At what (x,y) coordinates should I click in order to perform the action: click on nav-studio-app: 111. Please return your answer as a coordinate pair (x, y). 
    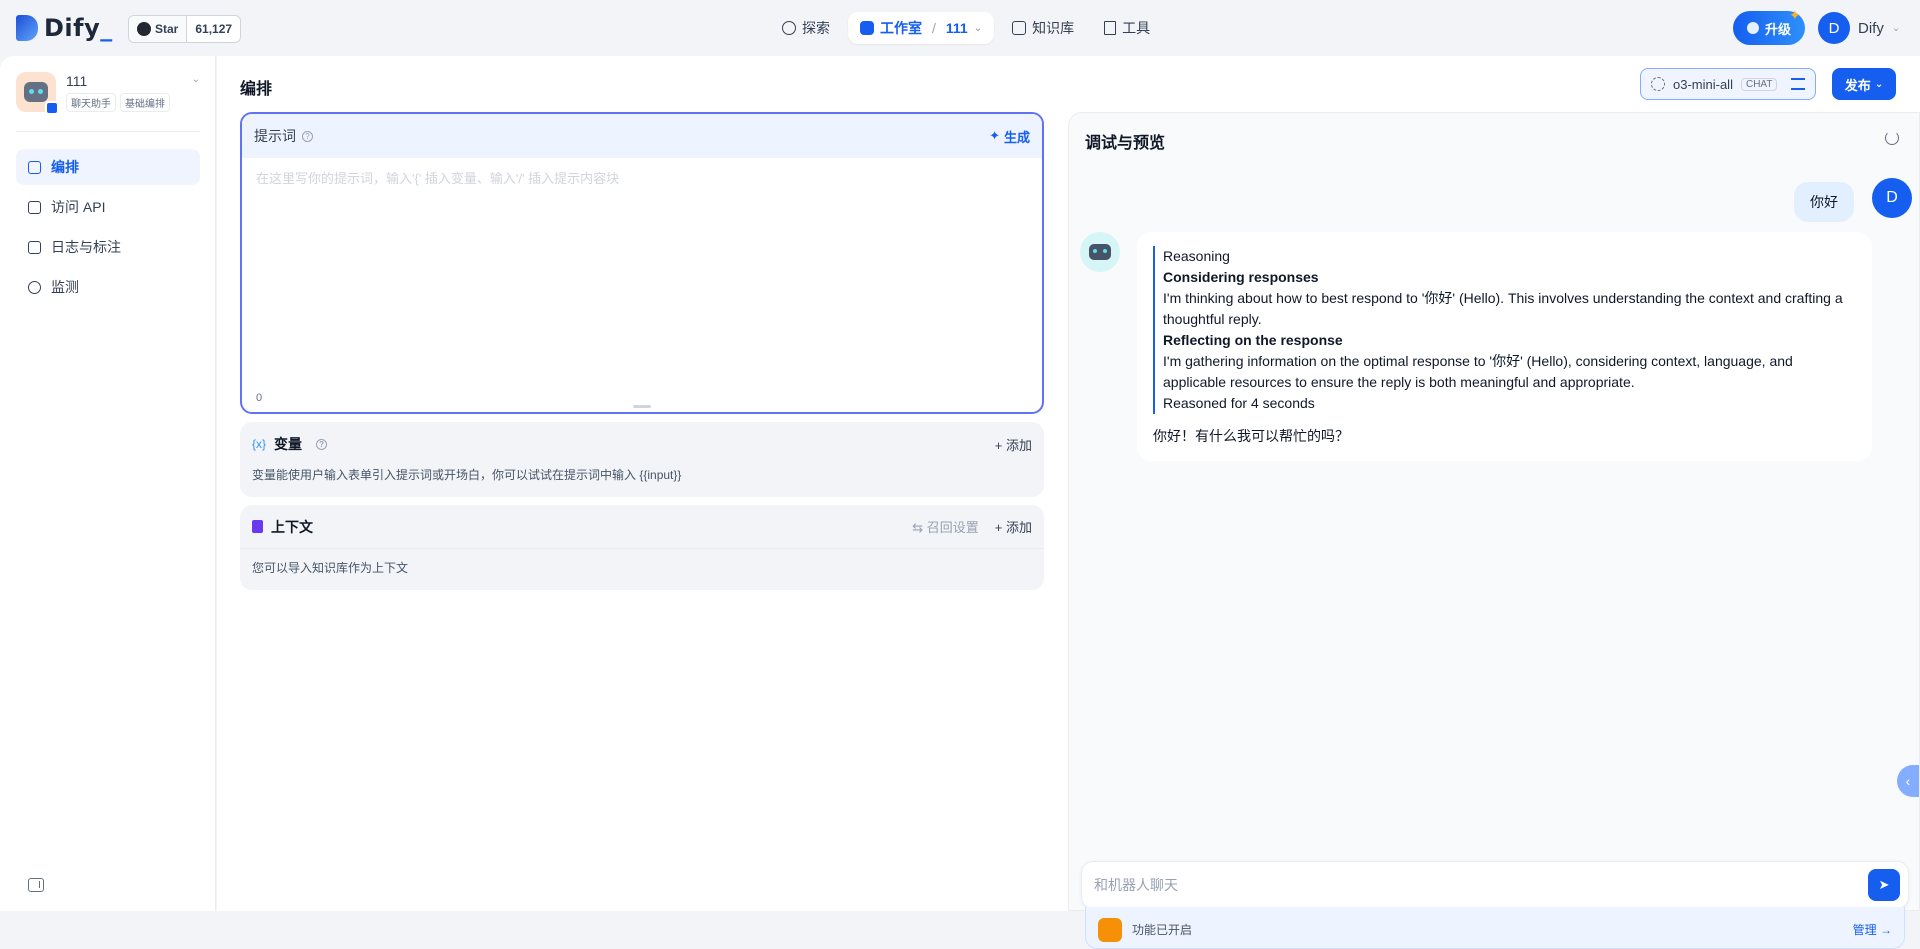
    Looking at the image, I should click on (957, 28).